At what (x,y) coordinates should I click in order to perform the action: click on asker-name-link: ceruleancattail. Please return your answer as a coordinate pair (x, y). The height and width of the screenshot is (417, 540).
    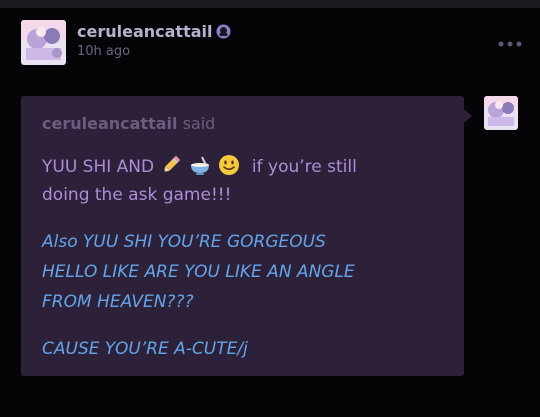
    Looking at the image, I should click on (109, 123).